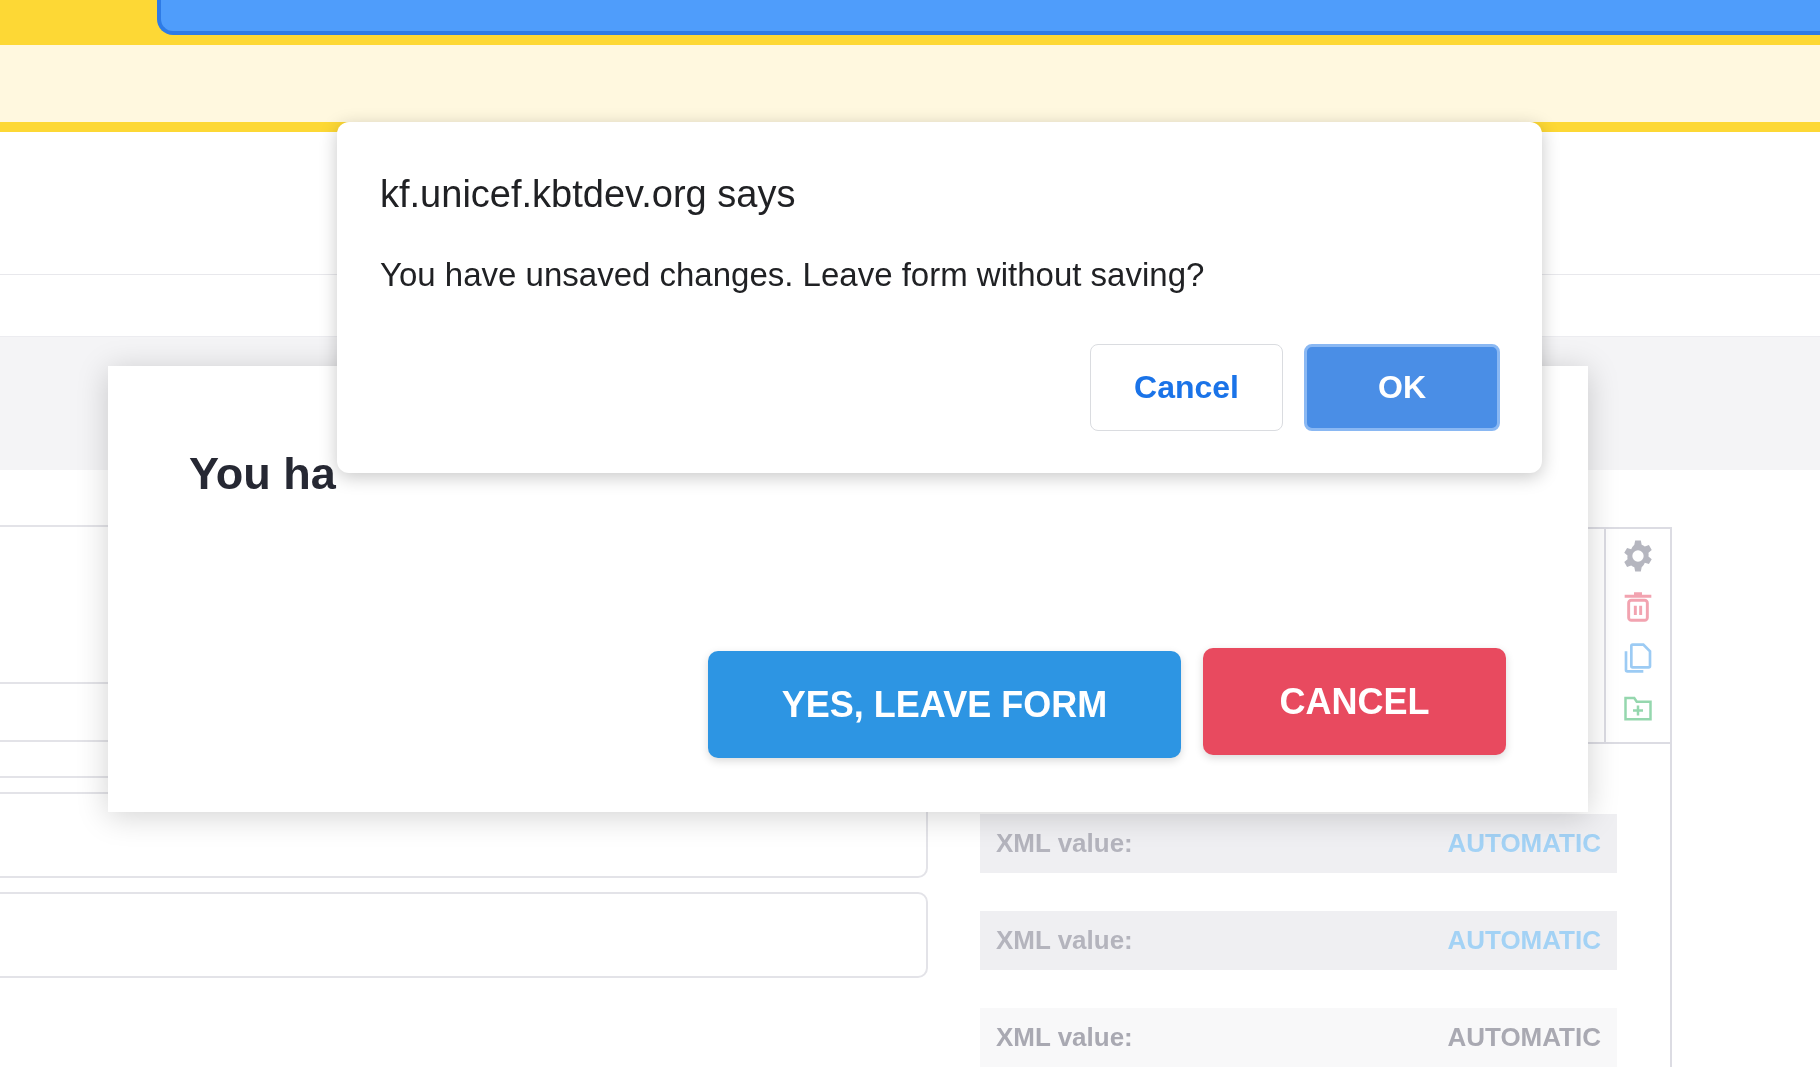 The height and width of the screenshot is (1076, 1820). Describe the element at coordinates (1638, 607) in the screenshot. I see `trash-icon` at that location.